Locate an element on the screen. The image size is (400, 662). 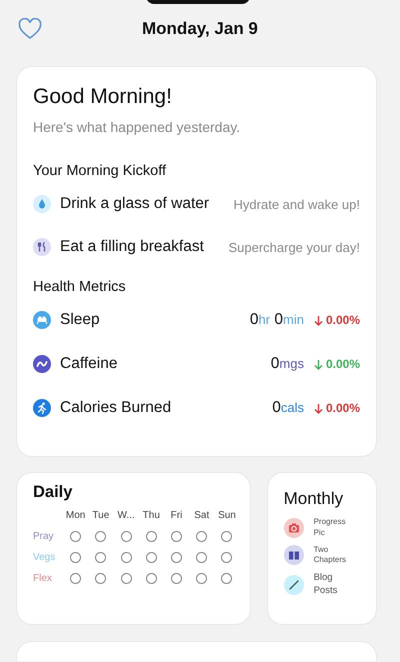
heart-icon is located at coordinates (30, 29).